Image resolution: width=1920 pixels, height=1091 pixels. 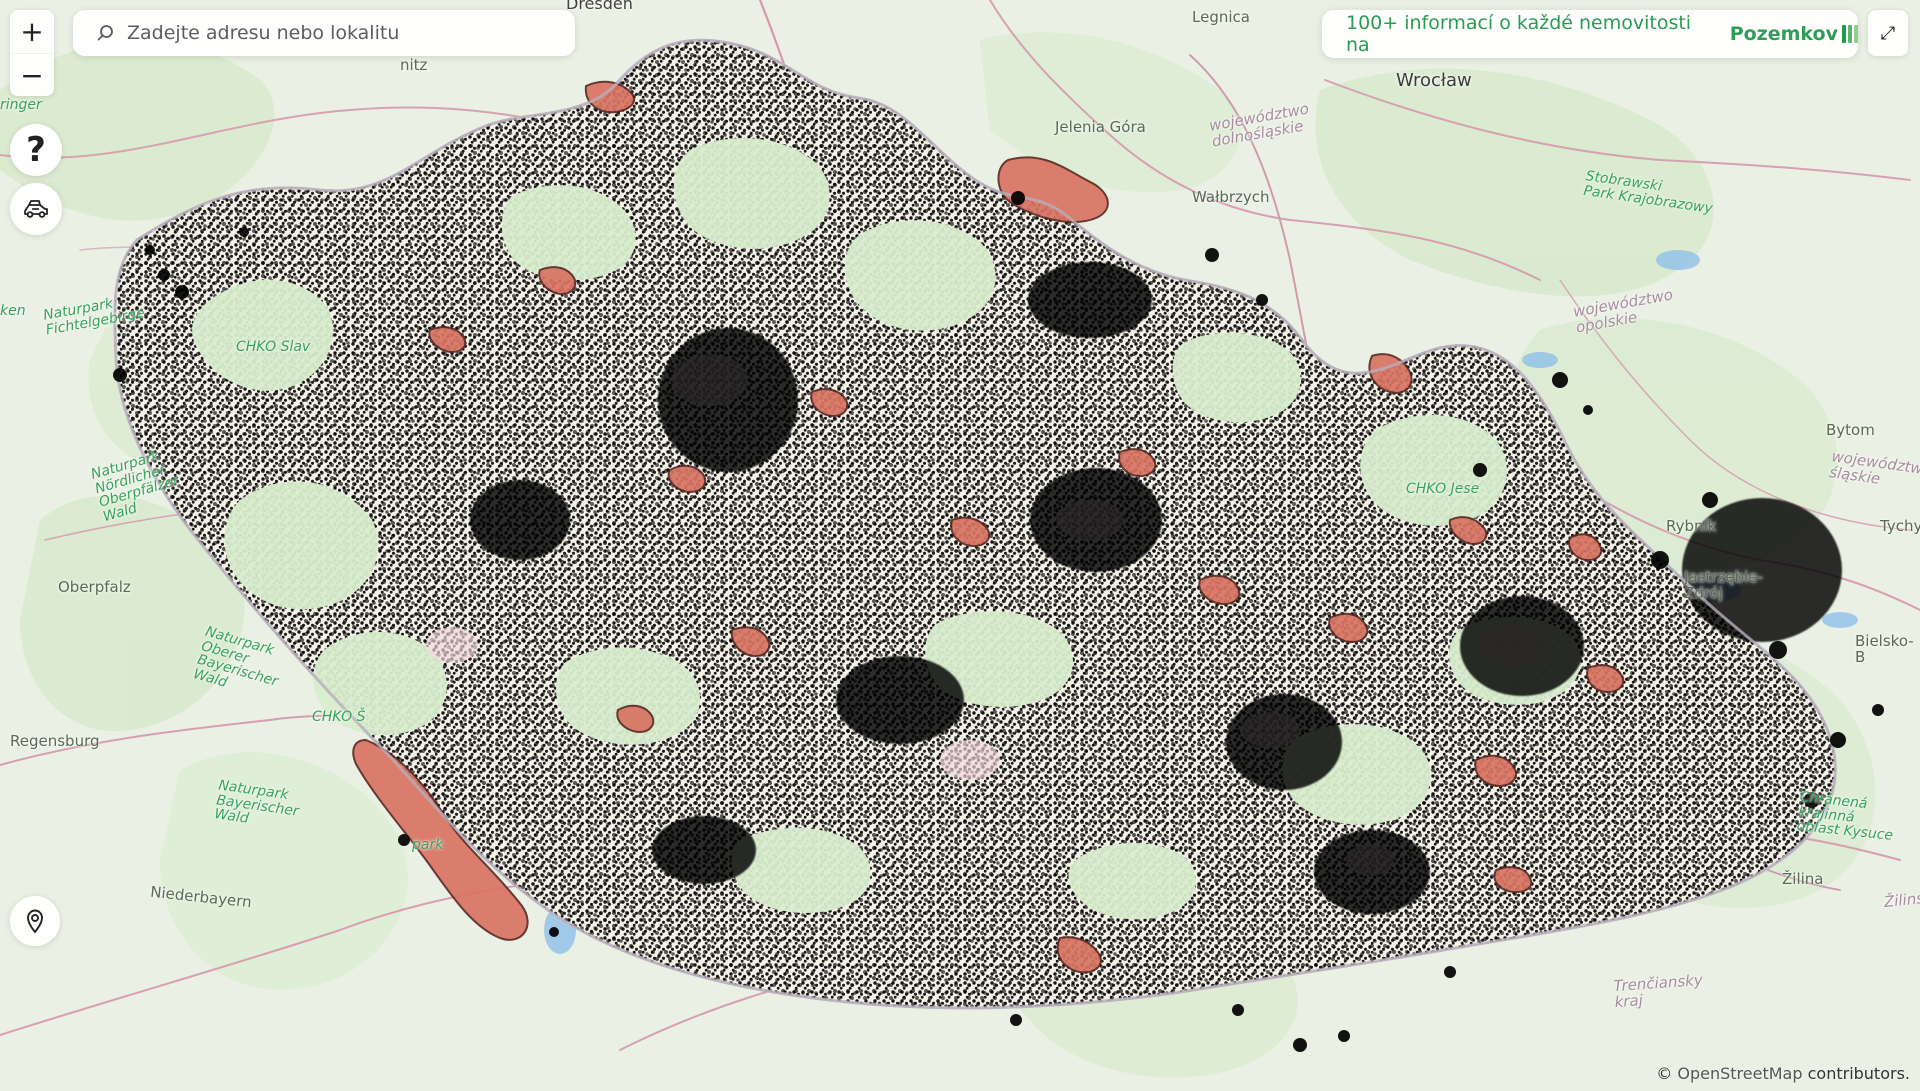 I want to click on location-pin-icon, so click(x=35, y=921).